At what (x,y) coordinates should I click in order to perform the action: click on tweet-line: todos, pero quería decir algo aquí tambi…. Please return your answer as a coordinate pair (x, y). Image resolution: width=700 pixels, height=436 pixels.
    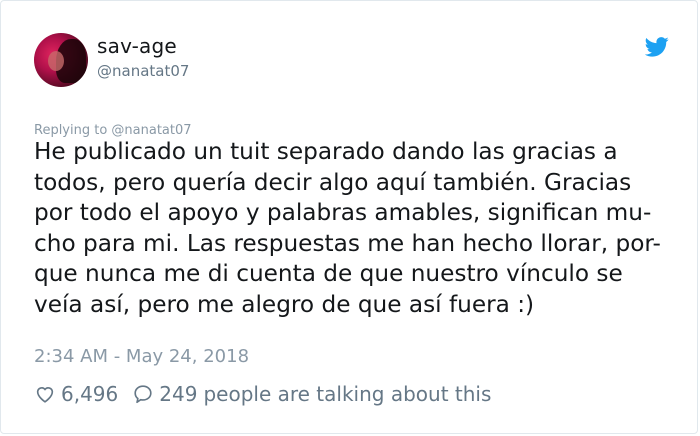
    Looking at the image, I should click on (333, 182).